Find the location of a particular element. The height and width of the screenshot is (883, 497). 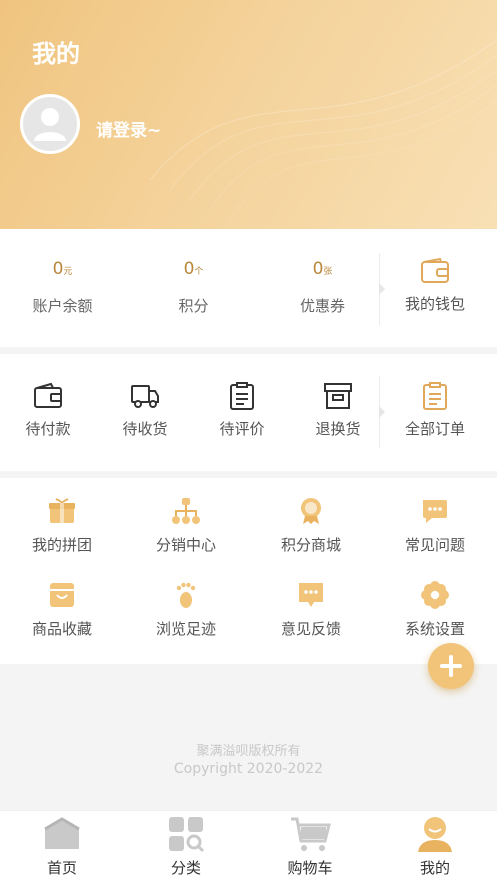

flower-settings-icon is located at coordinates (435, 595).